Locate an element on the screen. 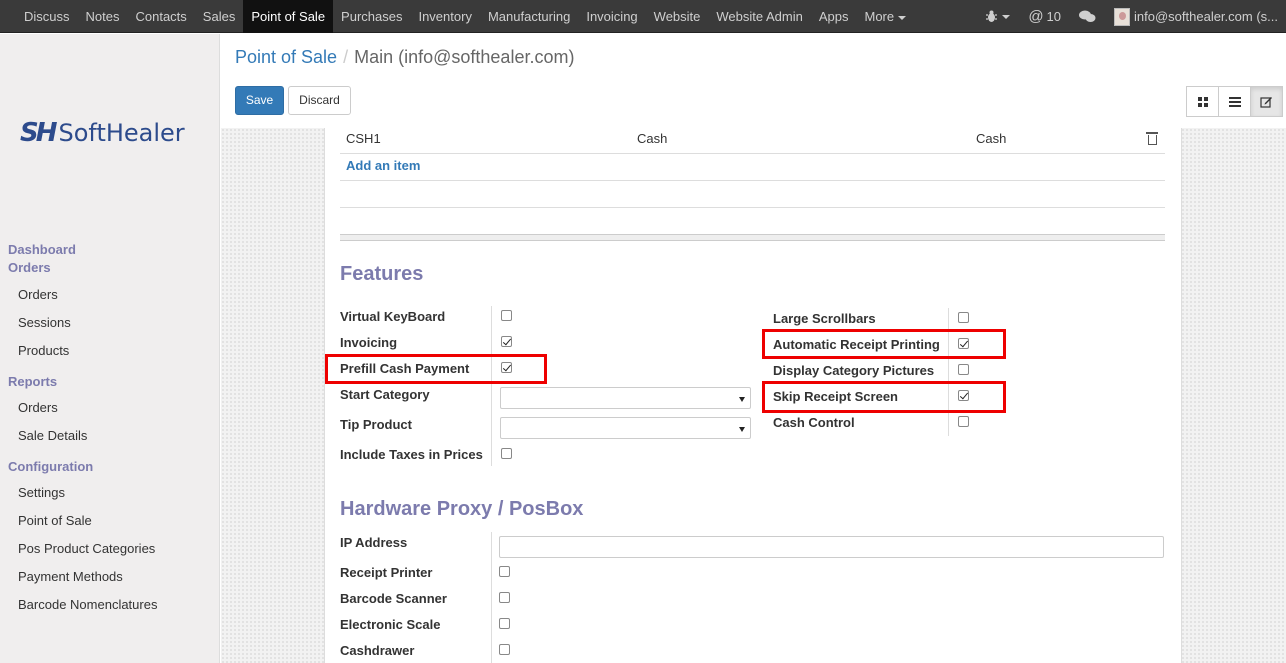 Image resolution: width=1286 pixels, height=663 pixels. sidebar-item-point-of-sale: Point of Sale is located at coordinates (55, 520).